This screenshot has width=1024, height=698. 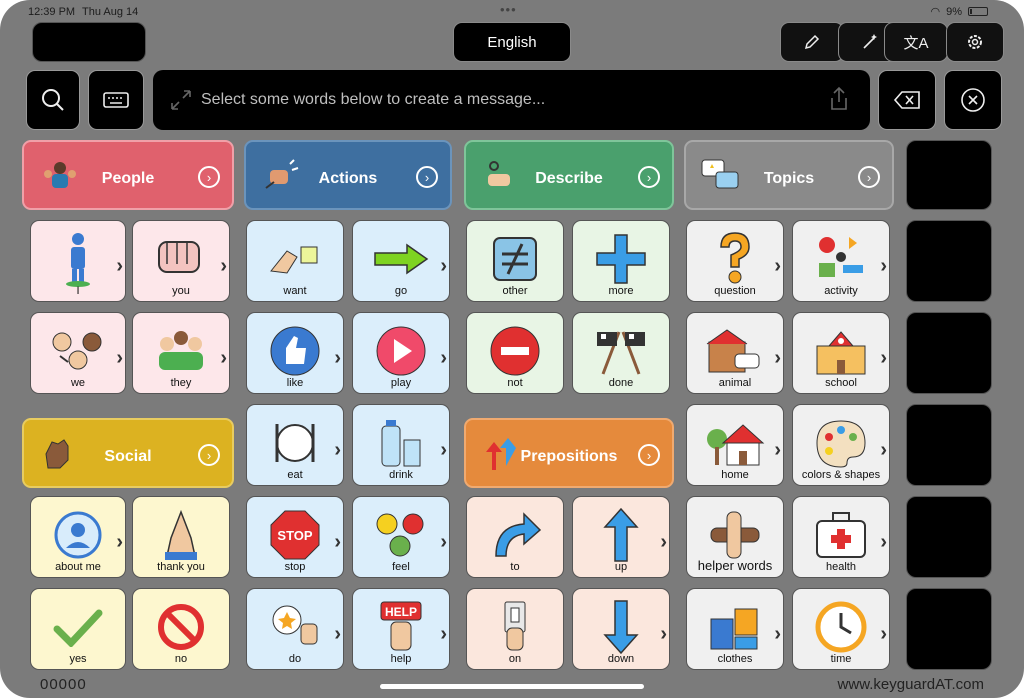 I want to click on word-tile-we: › we, so click(x=78, y=353).